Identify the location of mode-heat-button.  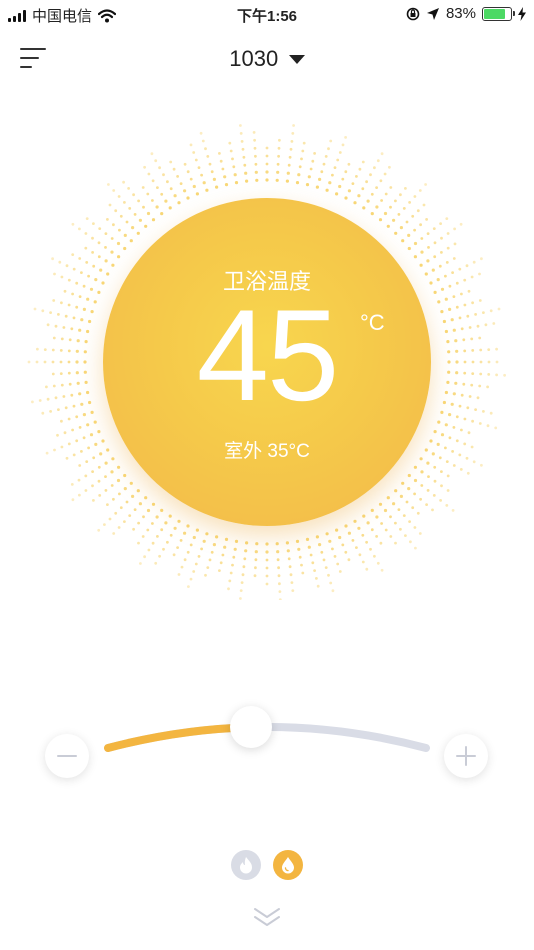
(246, 865).